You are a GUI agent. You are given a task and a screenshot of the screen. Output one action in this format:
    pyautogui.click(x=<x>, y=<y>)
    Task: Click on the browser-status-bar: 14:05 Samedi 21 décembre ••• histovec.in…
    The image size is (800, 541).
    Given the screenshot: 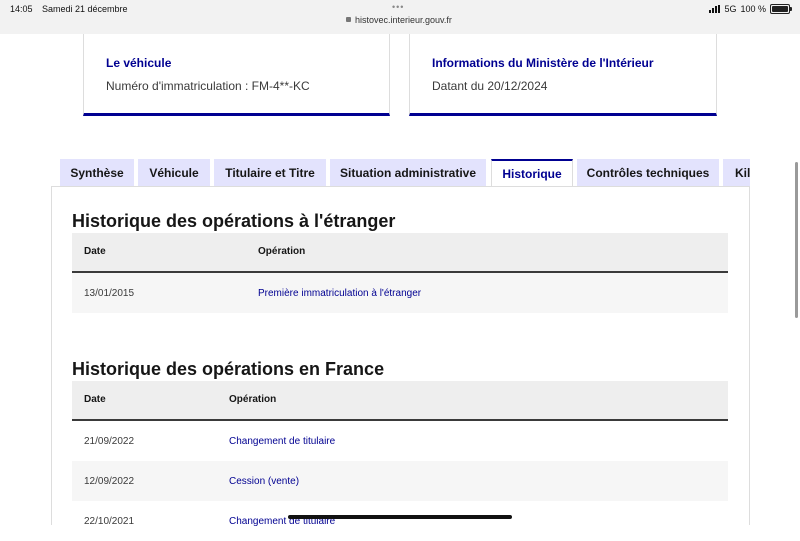 What is the action you would take?
    pyautogui.click(x=400, y=17)
    